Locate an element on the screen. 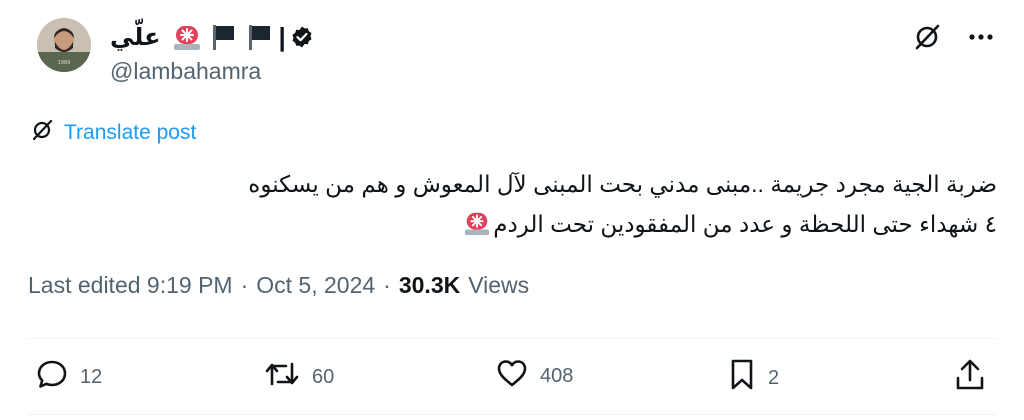  repost-button: 60 is located at coordinates (299, 377).